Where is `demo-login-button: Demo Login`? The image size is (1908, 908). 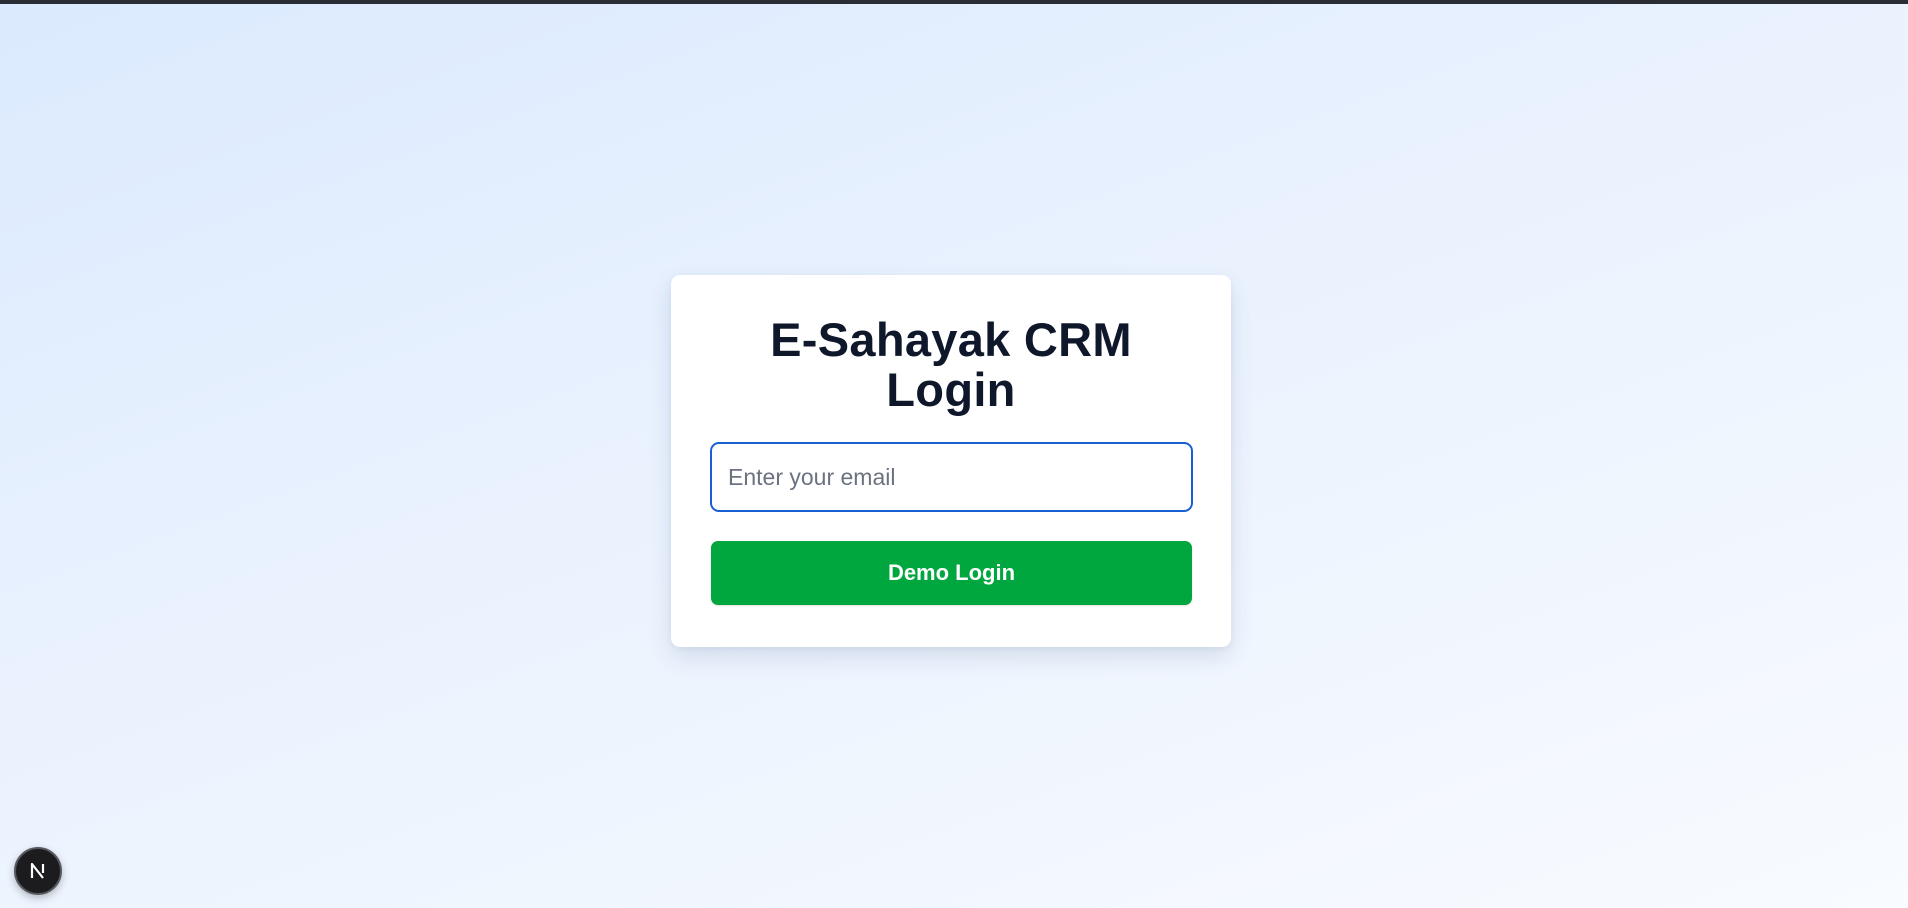
demo-login-button: Demo Login is located at coordinates (951, 573).